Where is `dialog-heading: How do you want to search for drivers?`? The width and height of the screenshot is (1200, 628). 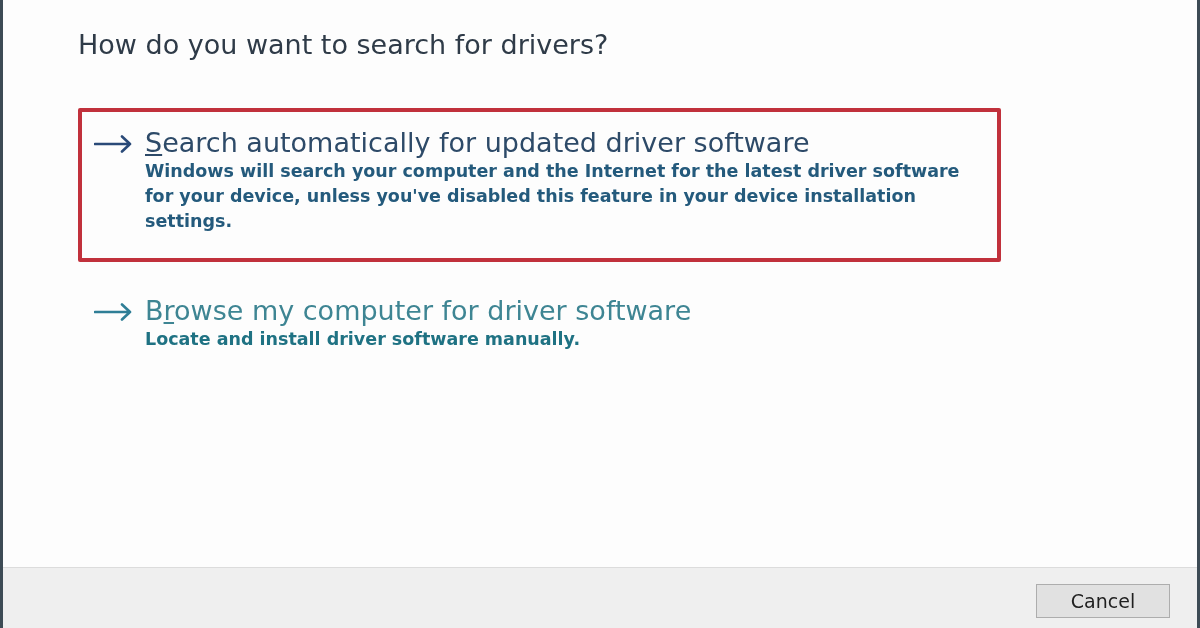
dialog-heading: How do you want to search for drivers? is located at coordinates (344, 45).